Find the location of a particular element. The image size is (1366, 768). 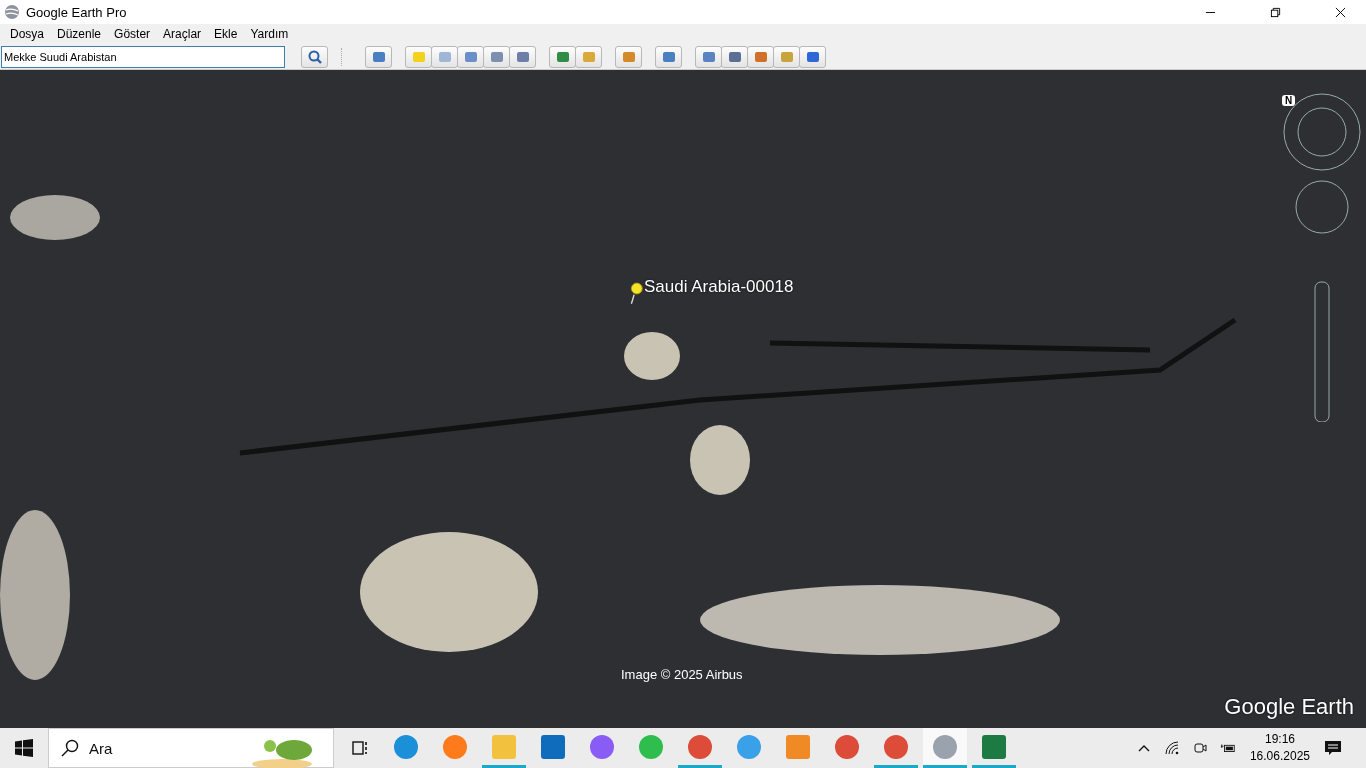

window-title: Google Earth Pro is located at coordinates (76, 12).